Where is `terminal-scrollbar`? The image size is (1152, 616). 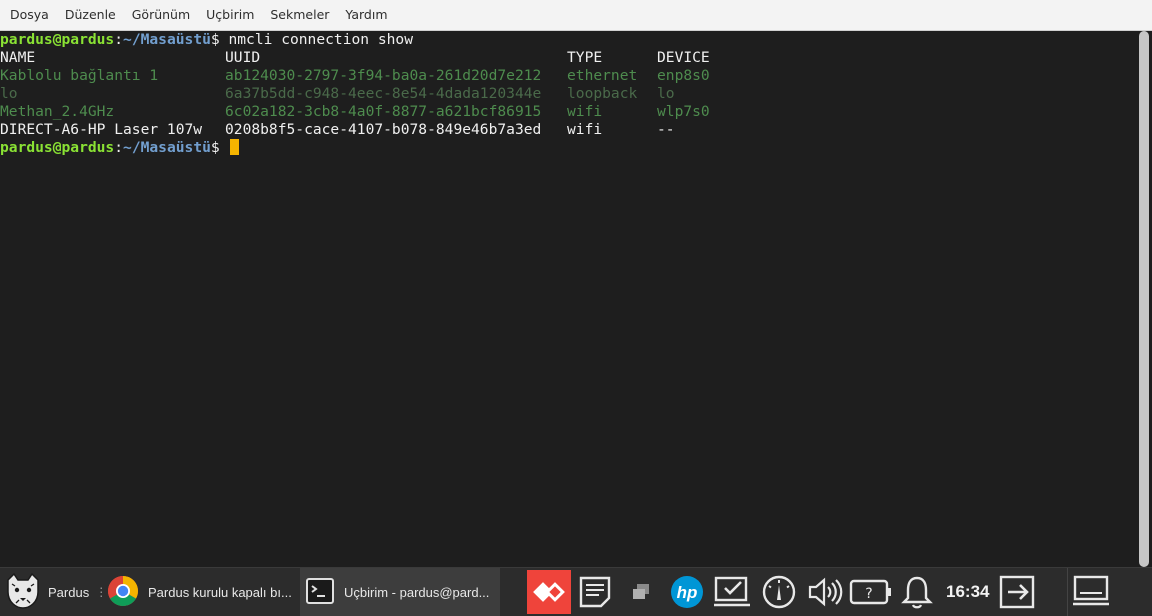
terminal-scrollbar is located at coordinates (1144, 299).